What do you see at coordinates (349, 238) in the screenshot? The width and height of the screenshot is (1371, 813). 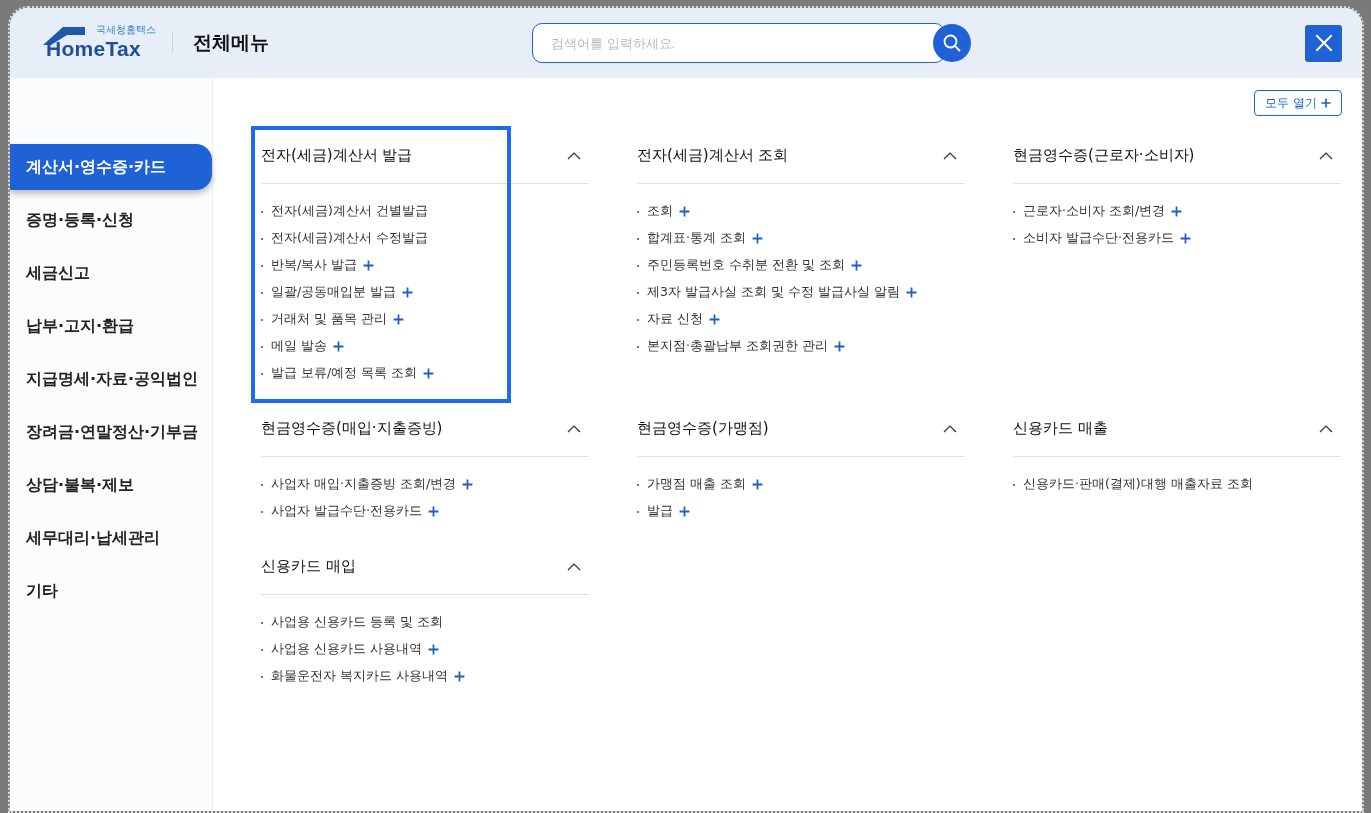 I see `menu-link: 전자(세금)계산서 수정발급` at bounding box center [349, 238].